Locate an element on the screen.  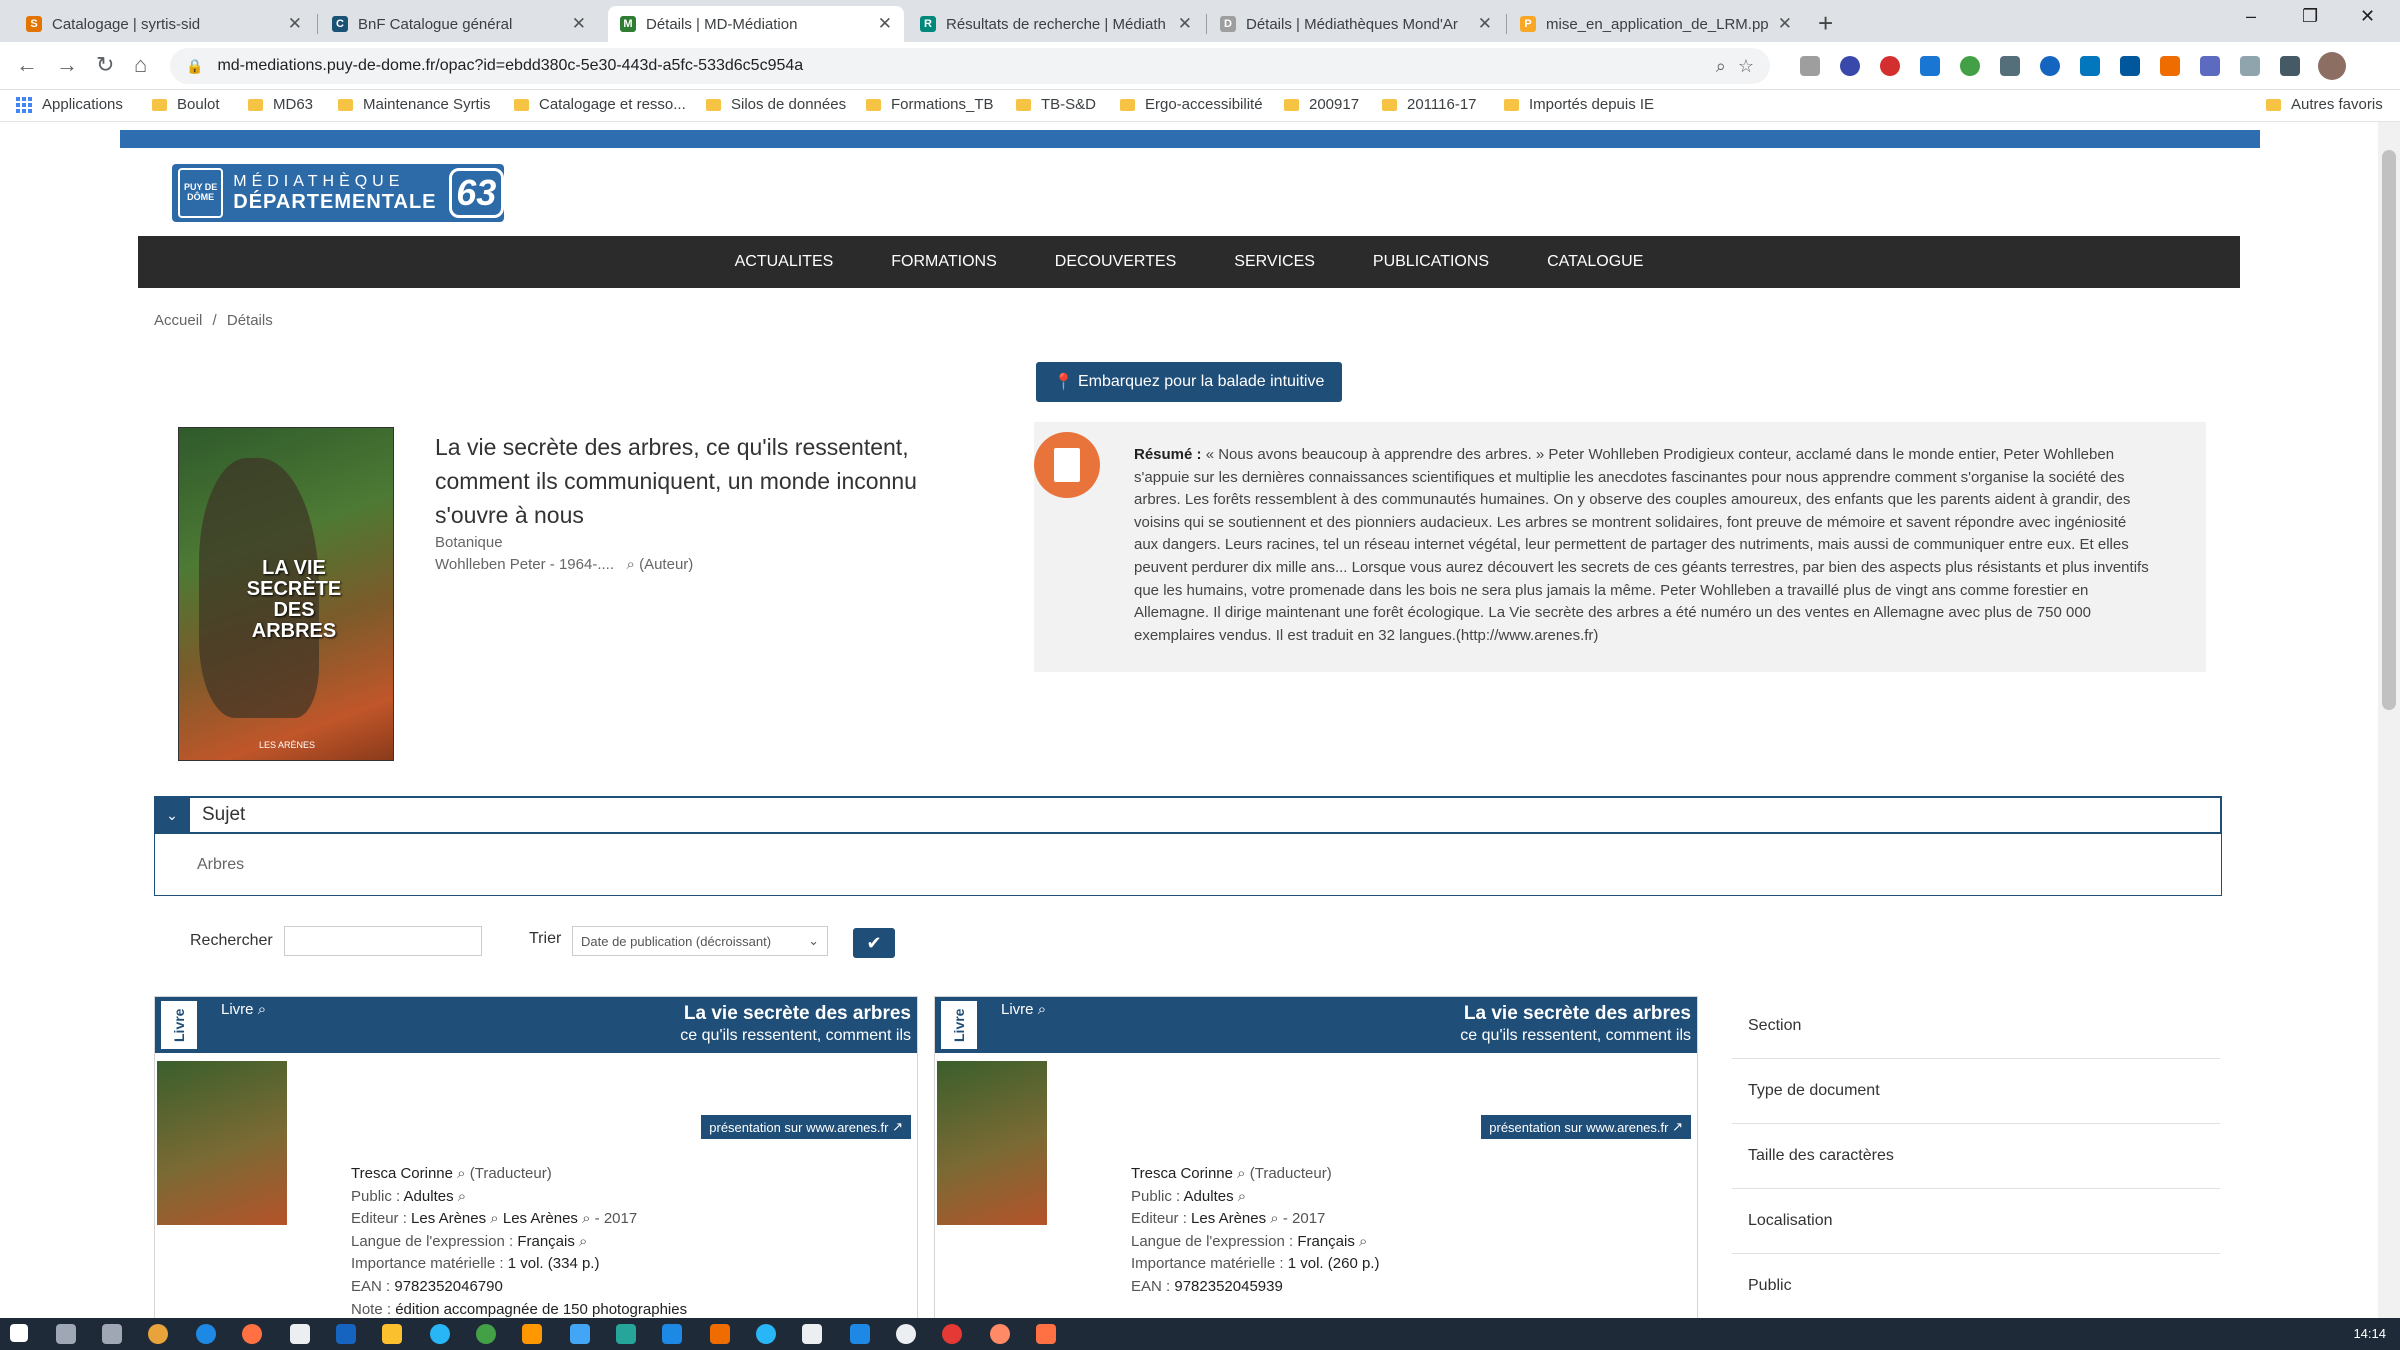
whatsapp-icon is located at coordinates (486, 1334).